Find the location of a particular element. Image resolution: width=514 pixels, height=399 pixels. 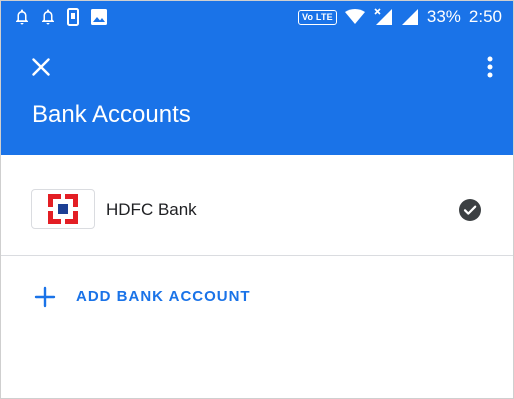

signal-no-data-icon is located at coordinates (383, 16).